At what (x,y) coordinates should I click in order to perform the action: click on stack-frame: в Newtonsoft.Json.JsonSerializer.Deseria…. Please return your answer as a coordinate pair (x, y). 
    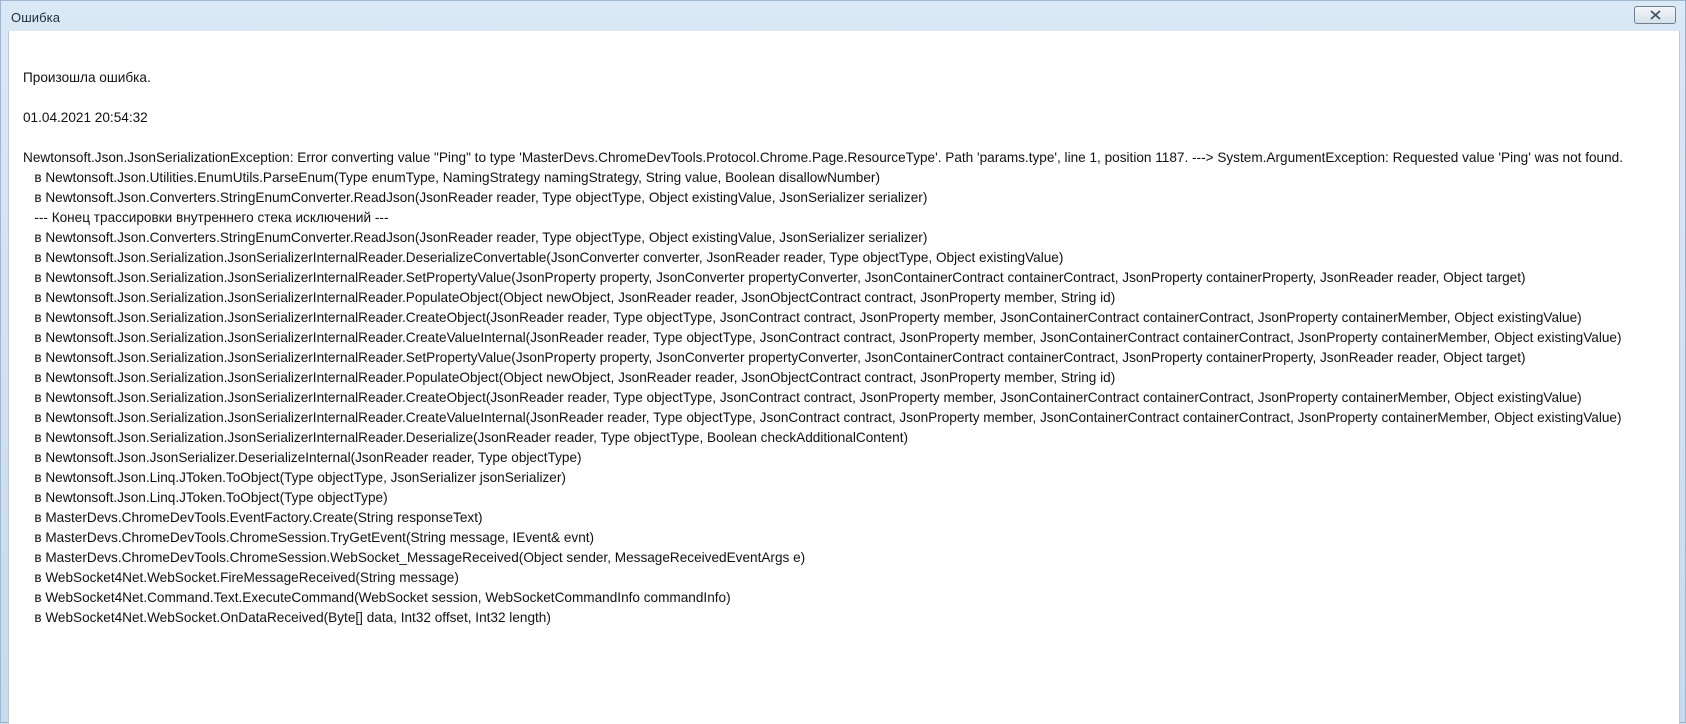
    Looking at the image, I should click on (302, 457).